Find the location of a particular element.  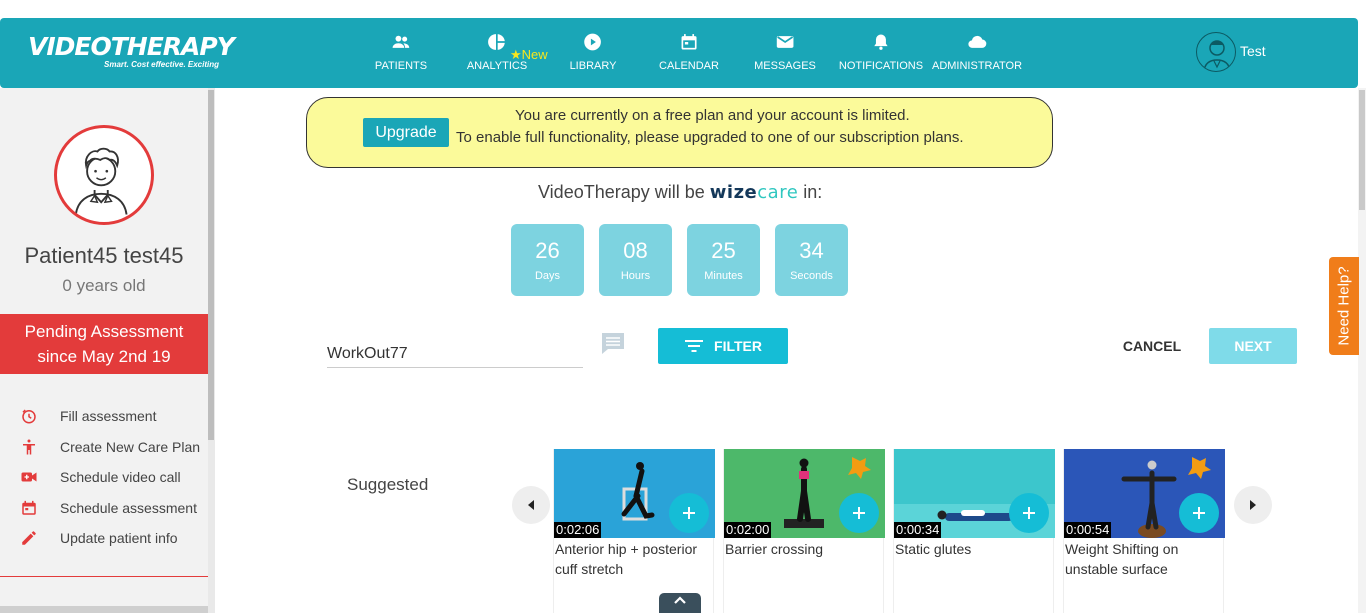

menu-schedule-assessment: Schedule assessment is located at coordinates (104, 508).